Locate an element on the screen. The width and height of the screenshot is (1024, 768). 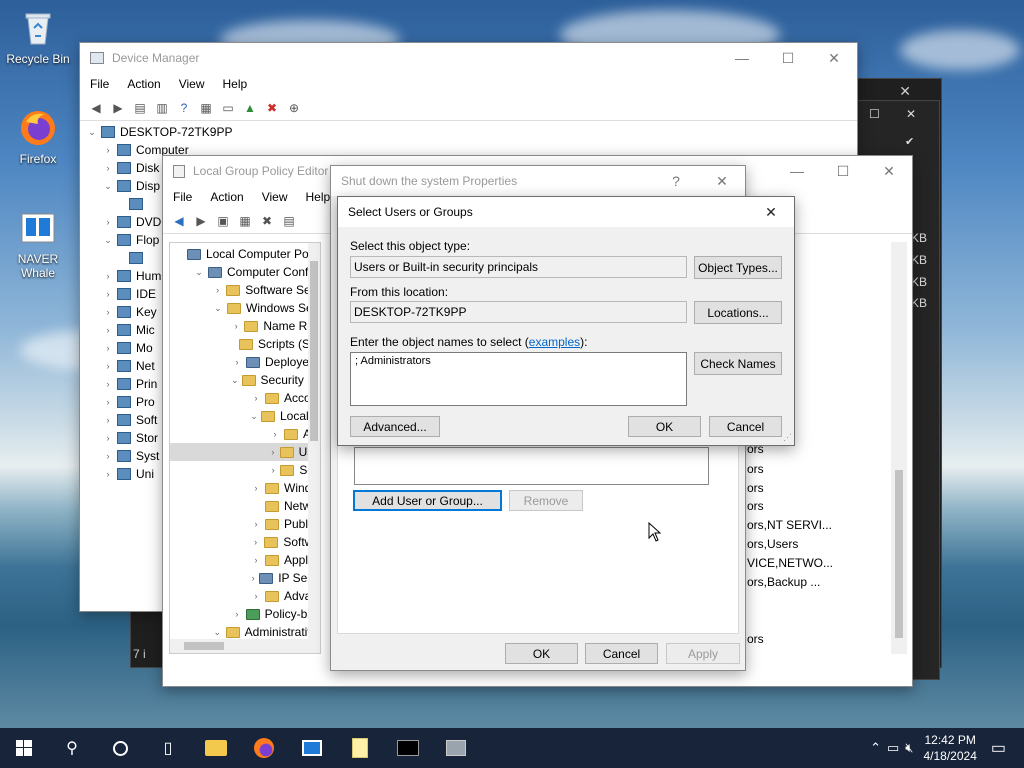
details-icon: ▦ is located at coordinates (206, 108).